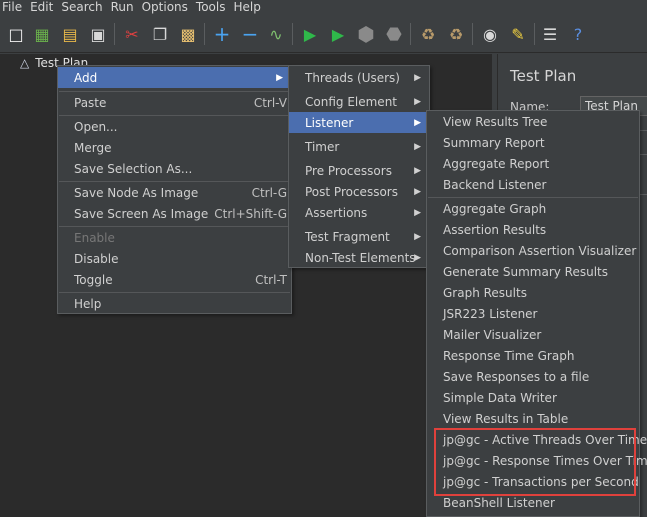  I want to click on listener-comparison-assertion-visualizer: Comparison Assertion Visualizer, so click(533, 250).